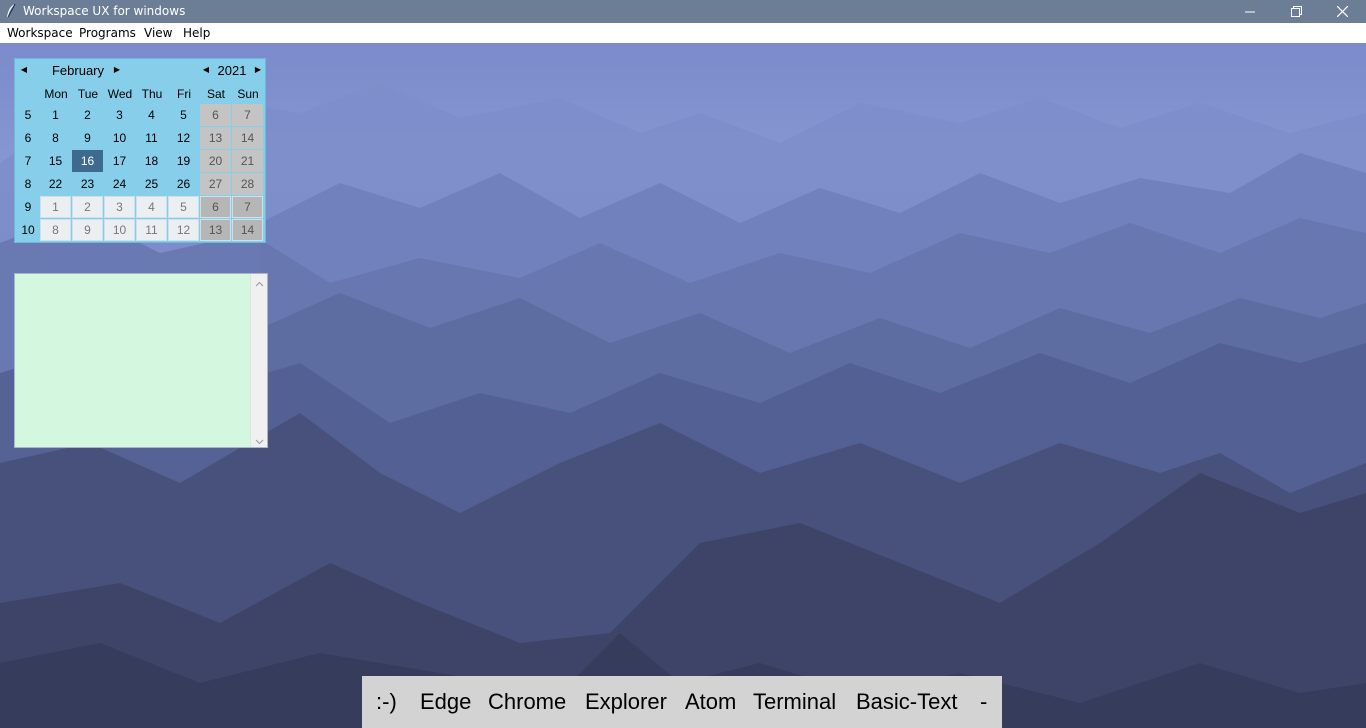  I want to click on calendar-day: 23, so click(87, 184).